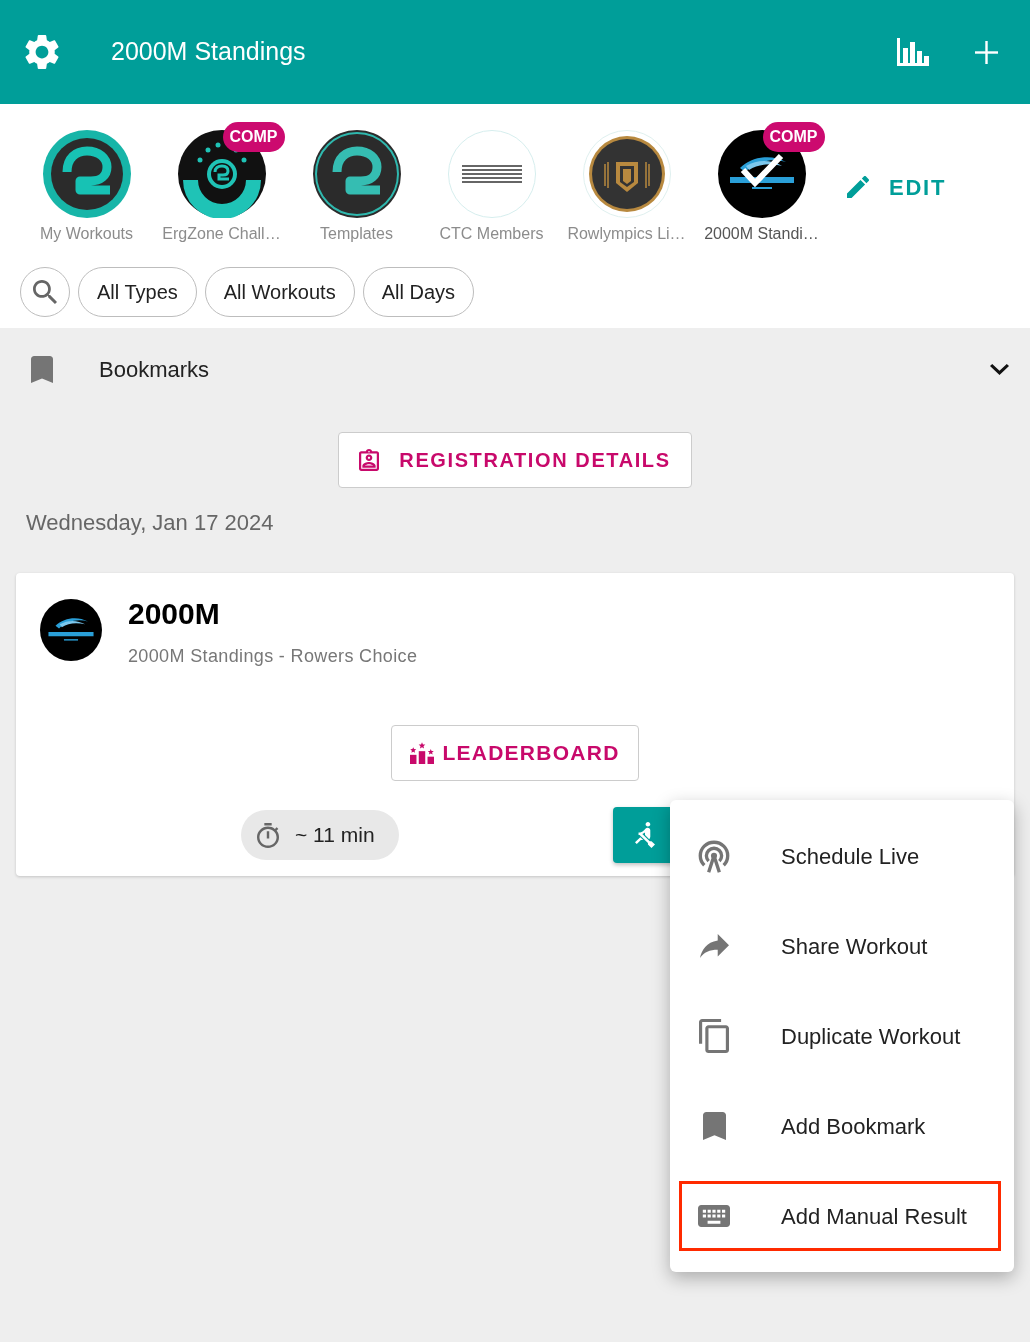 This screenshot has width=1030, height=1342. Describe the element at coordinates (137, 292) in the screenshot. I see `filter-chip: All Types` at that location.